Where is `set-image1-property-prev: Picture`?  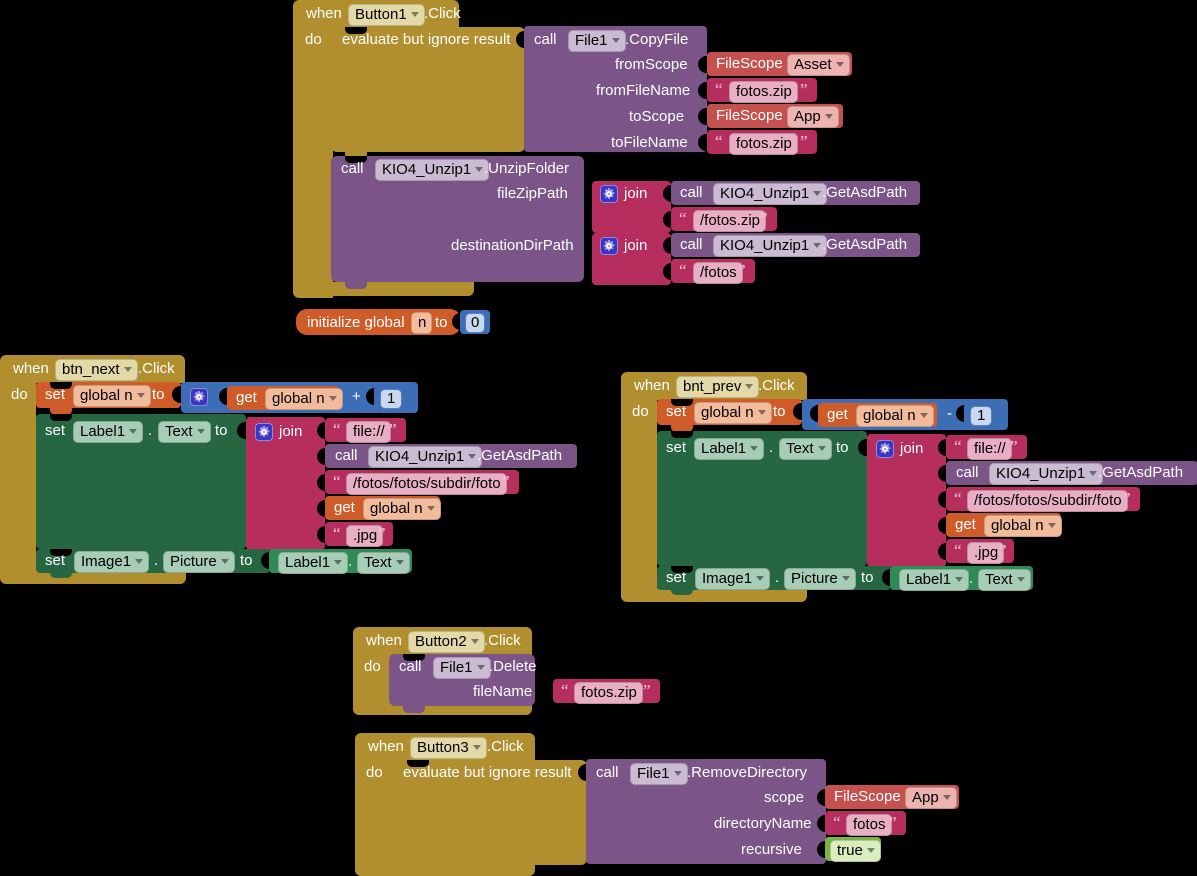
set-image1-property-prev: Picture is located at coordinates (820, 579).